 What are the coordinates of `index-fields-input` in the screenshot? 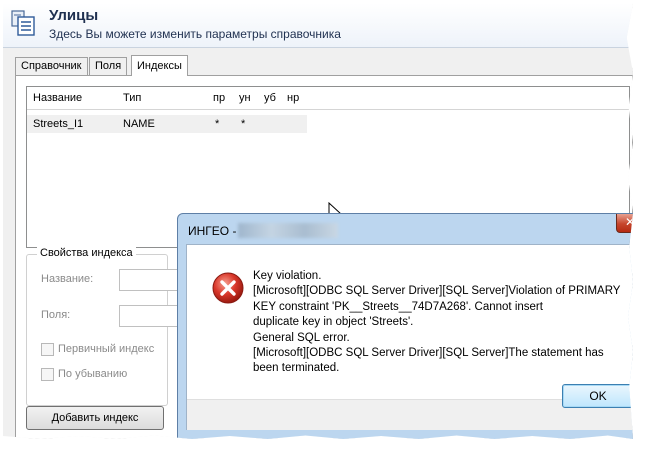 It's located at (150, 316).